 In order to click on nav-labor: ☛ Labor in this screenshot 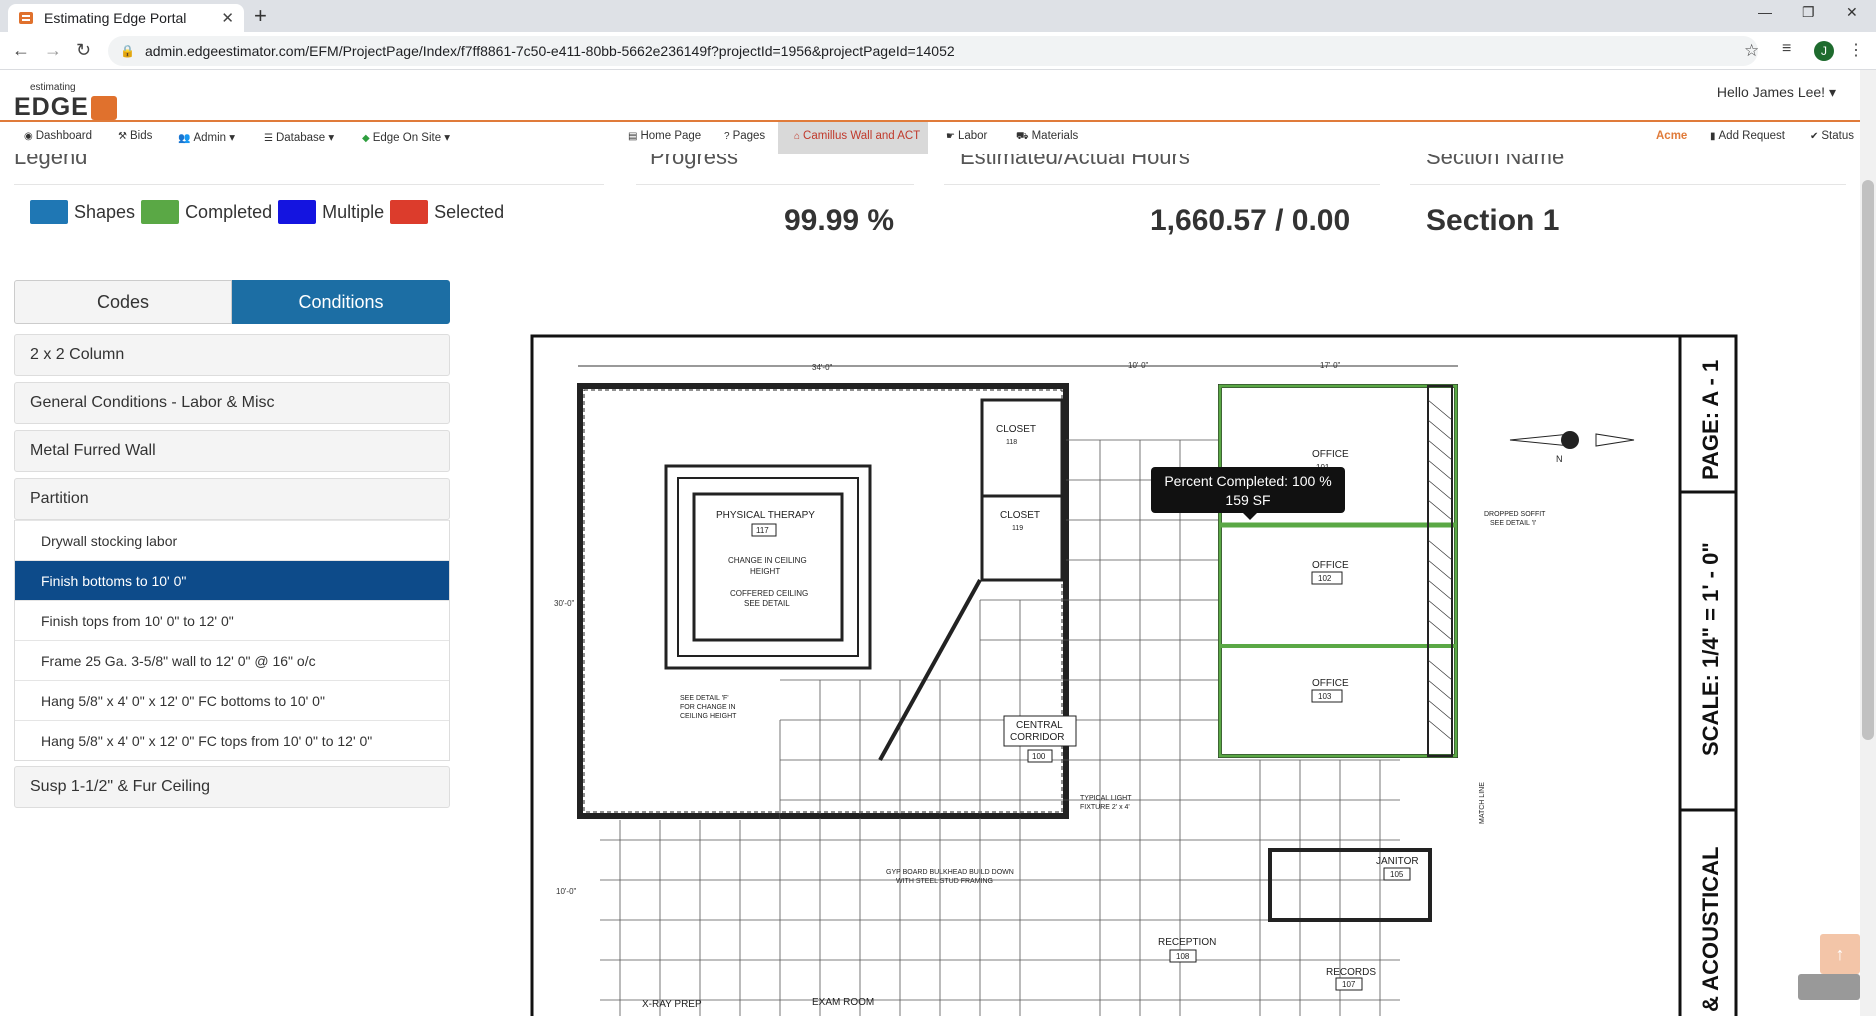, I will do `click(966, 136)`.